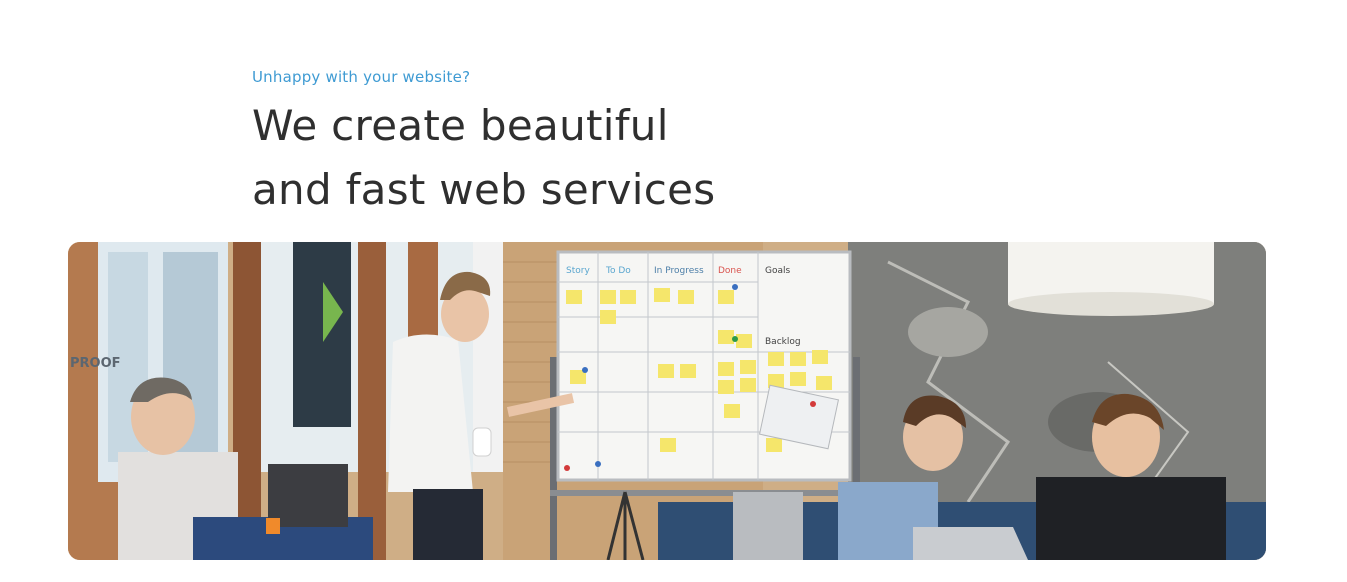 The width and height of the screenshot is (1347, 582). What do you see at coordinates (578, 271) in the screenshot?
I see `whiteboard-col-story: Story` at bounding box center [578, 271].